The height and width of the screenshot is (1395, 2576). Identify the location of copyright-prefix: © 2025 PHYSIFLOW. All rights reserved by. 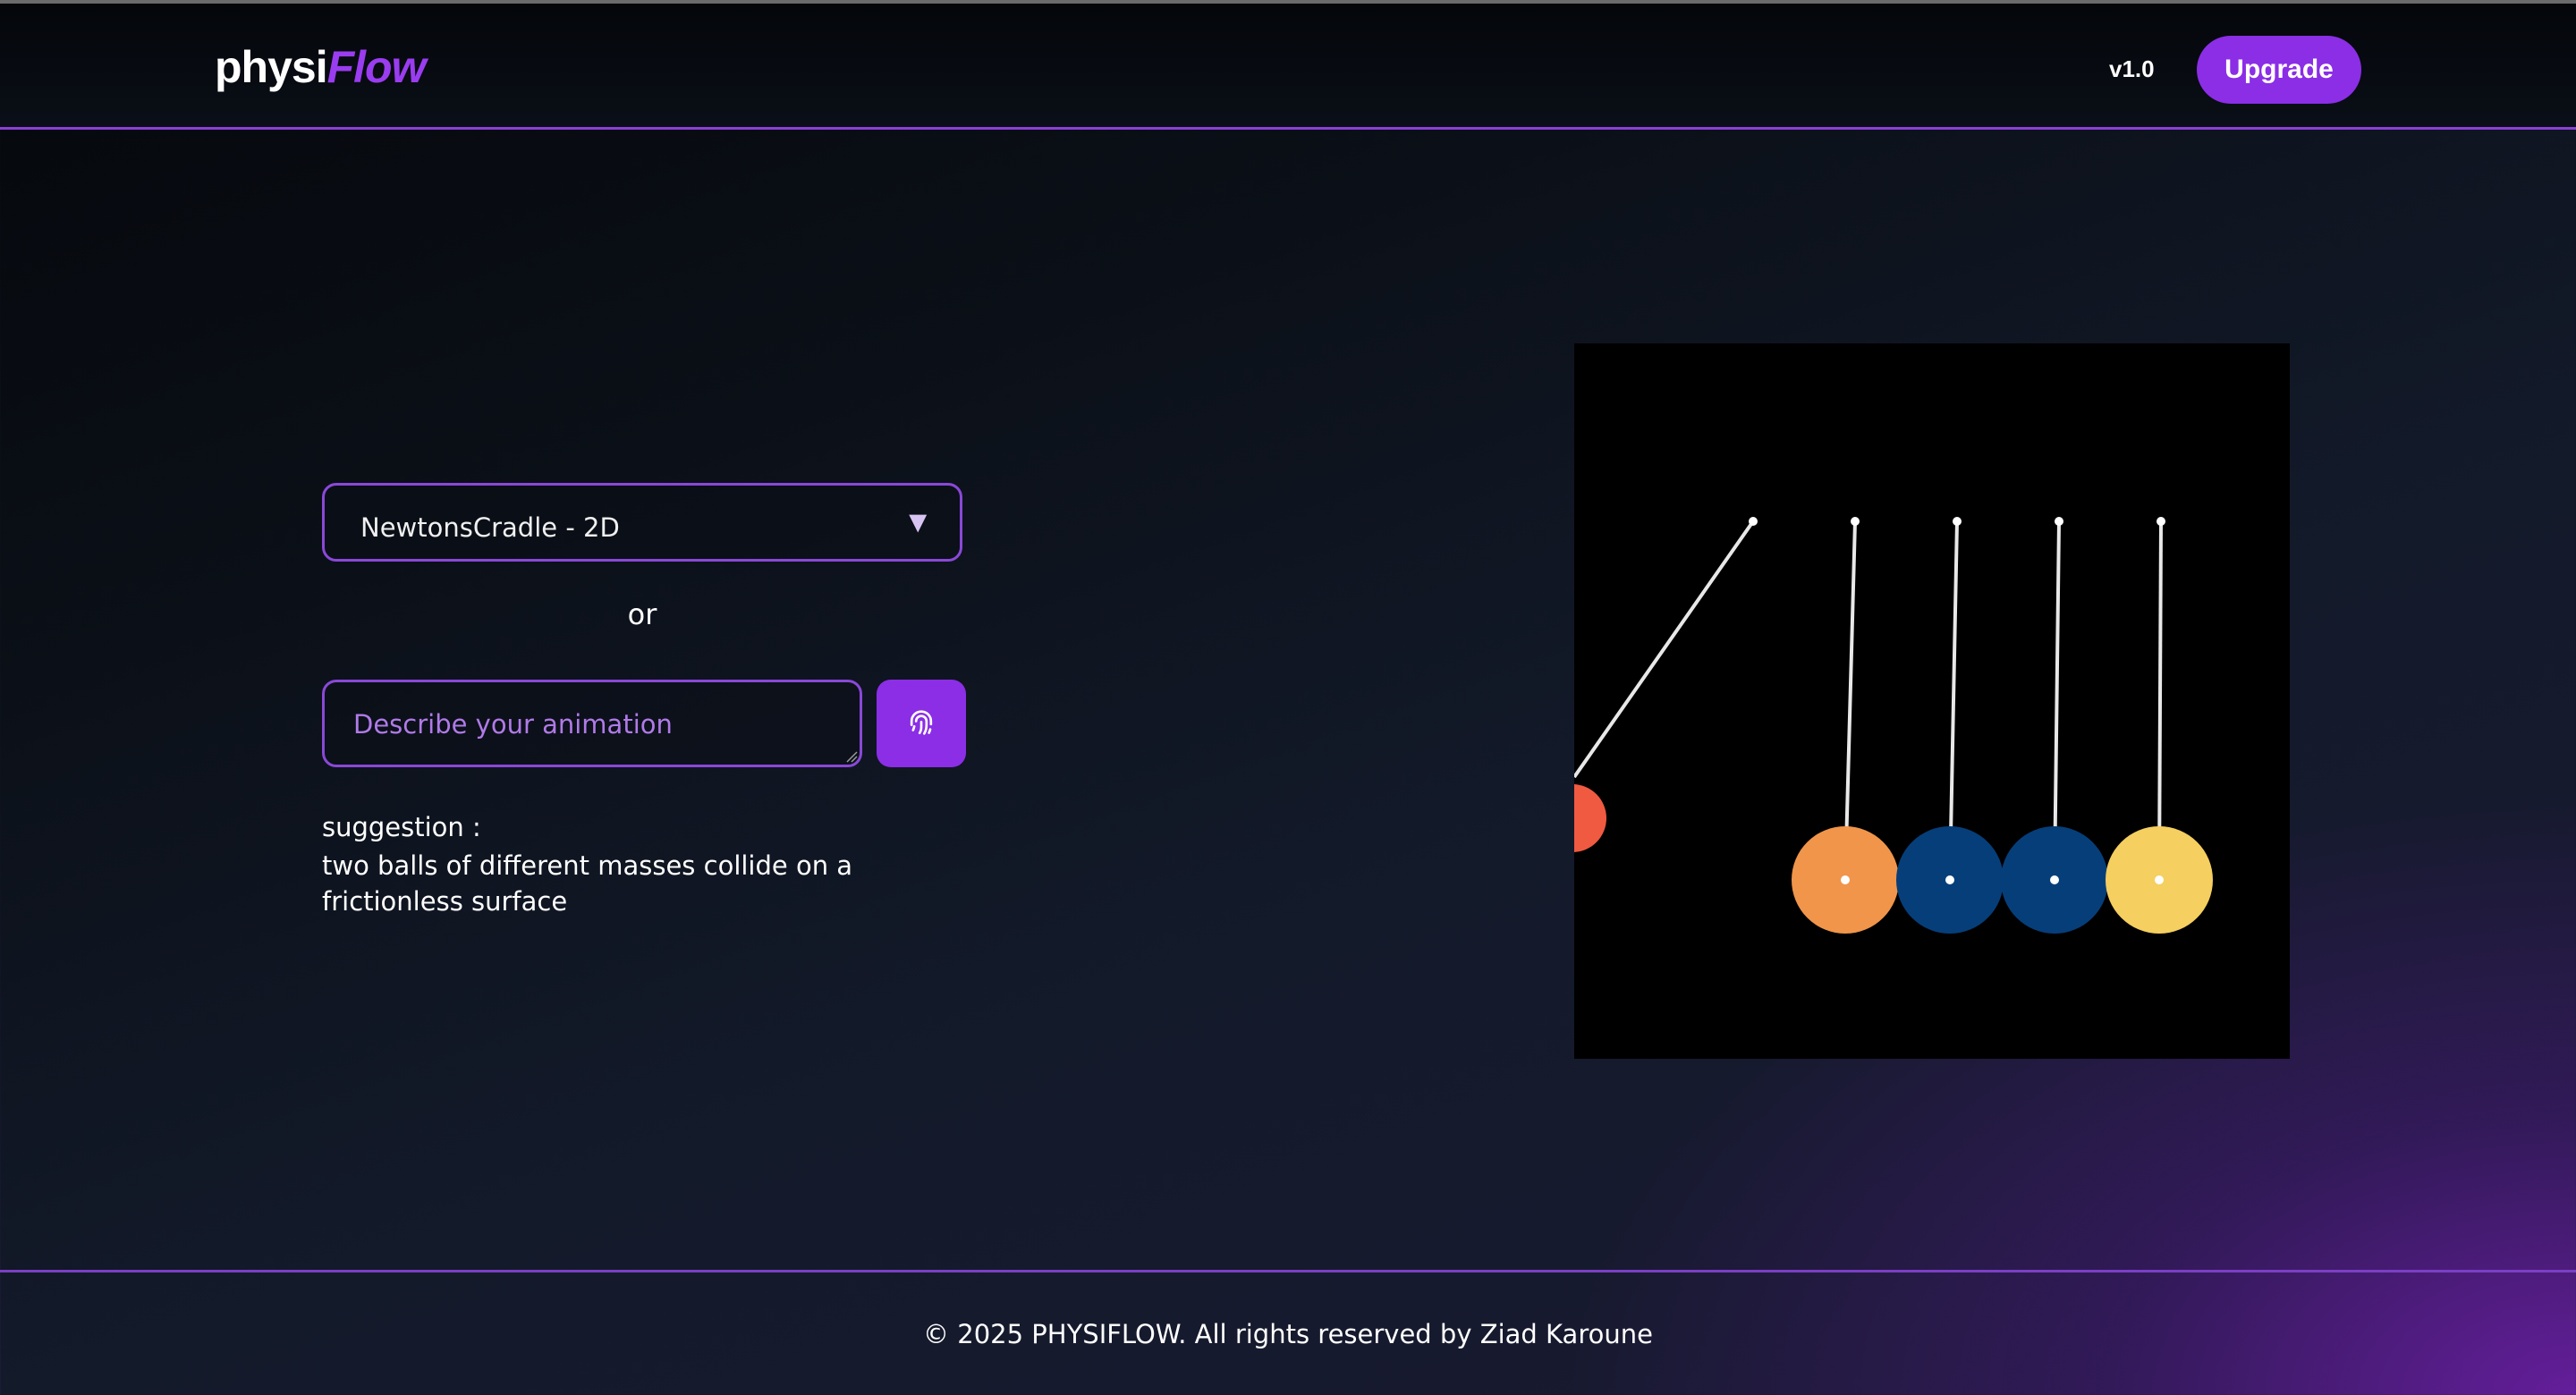
(1201, 1334).